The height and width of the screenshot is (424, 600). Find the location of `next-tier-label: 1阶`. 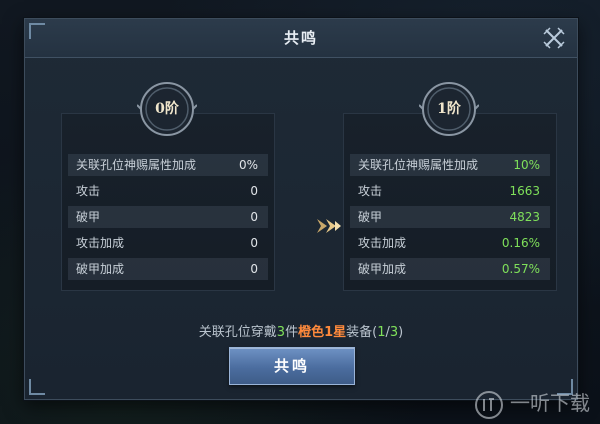

next-tier-label: 1阶 is located at coordinates (449, 109).